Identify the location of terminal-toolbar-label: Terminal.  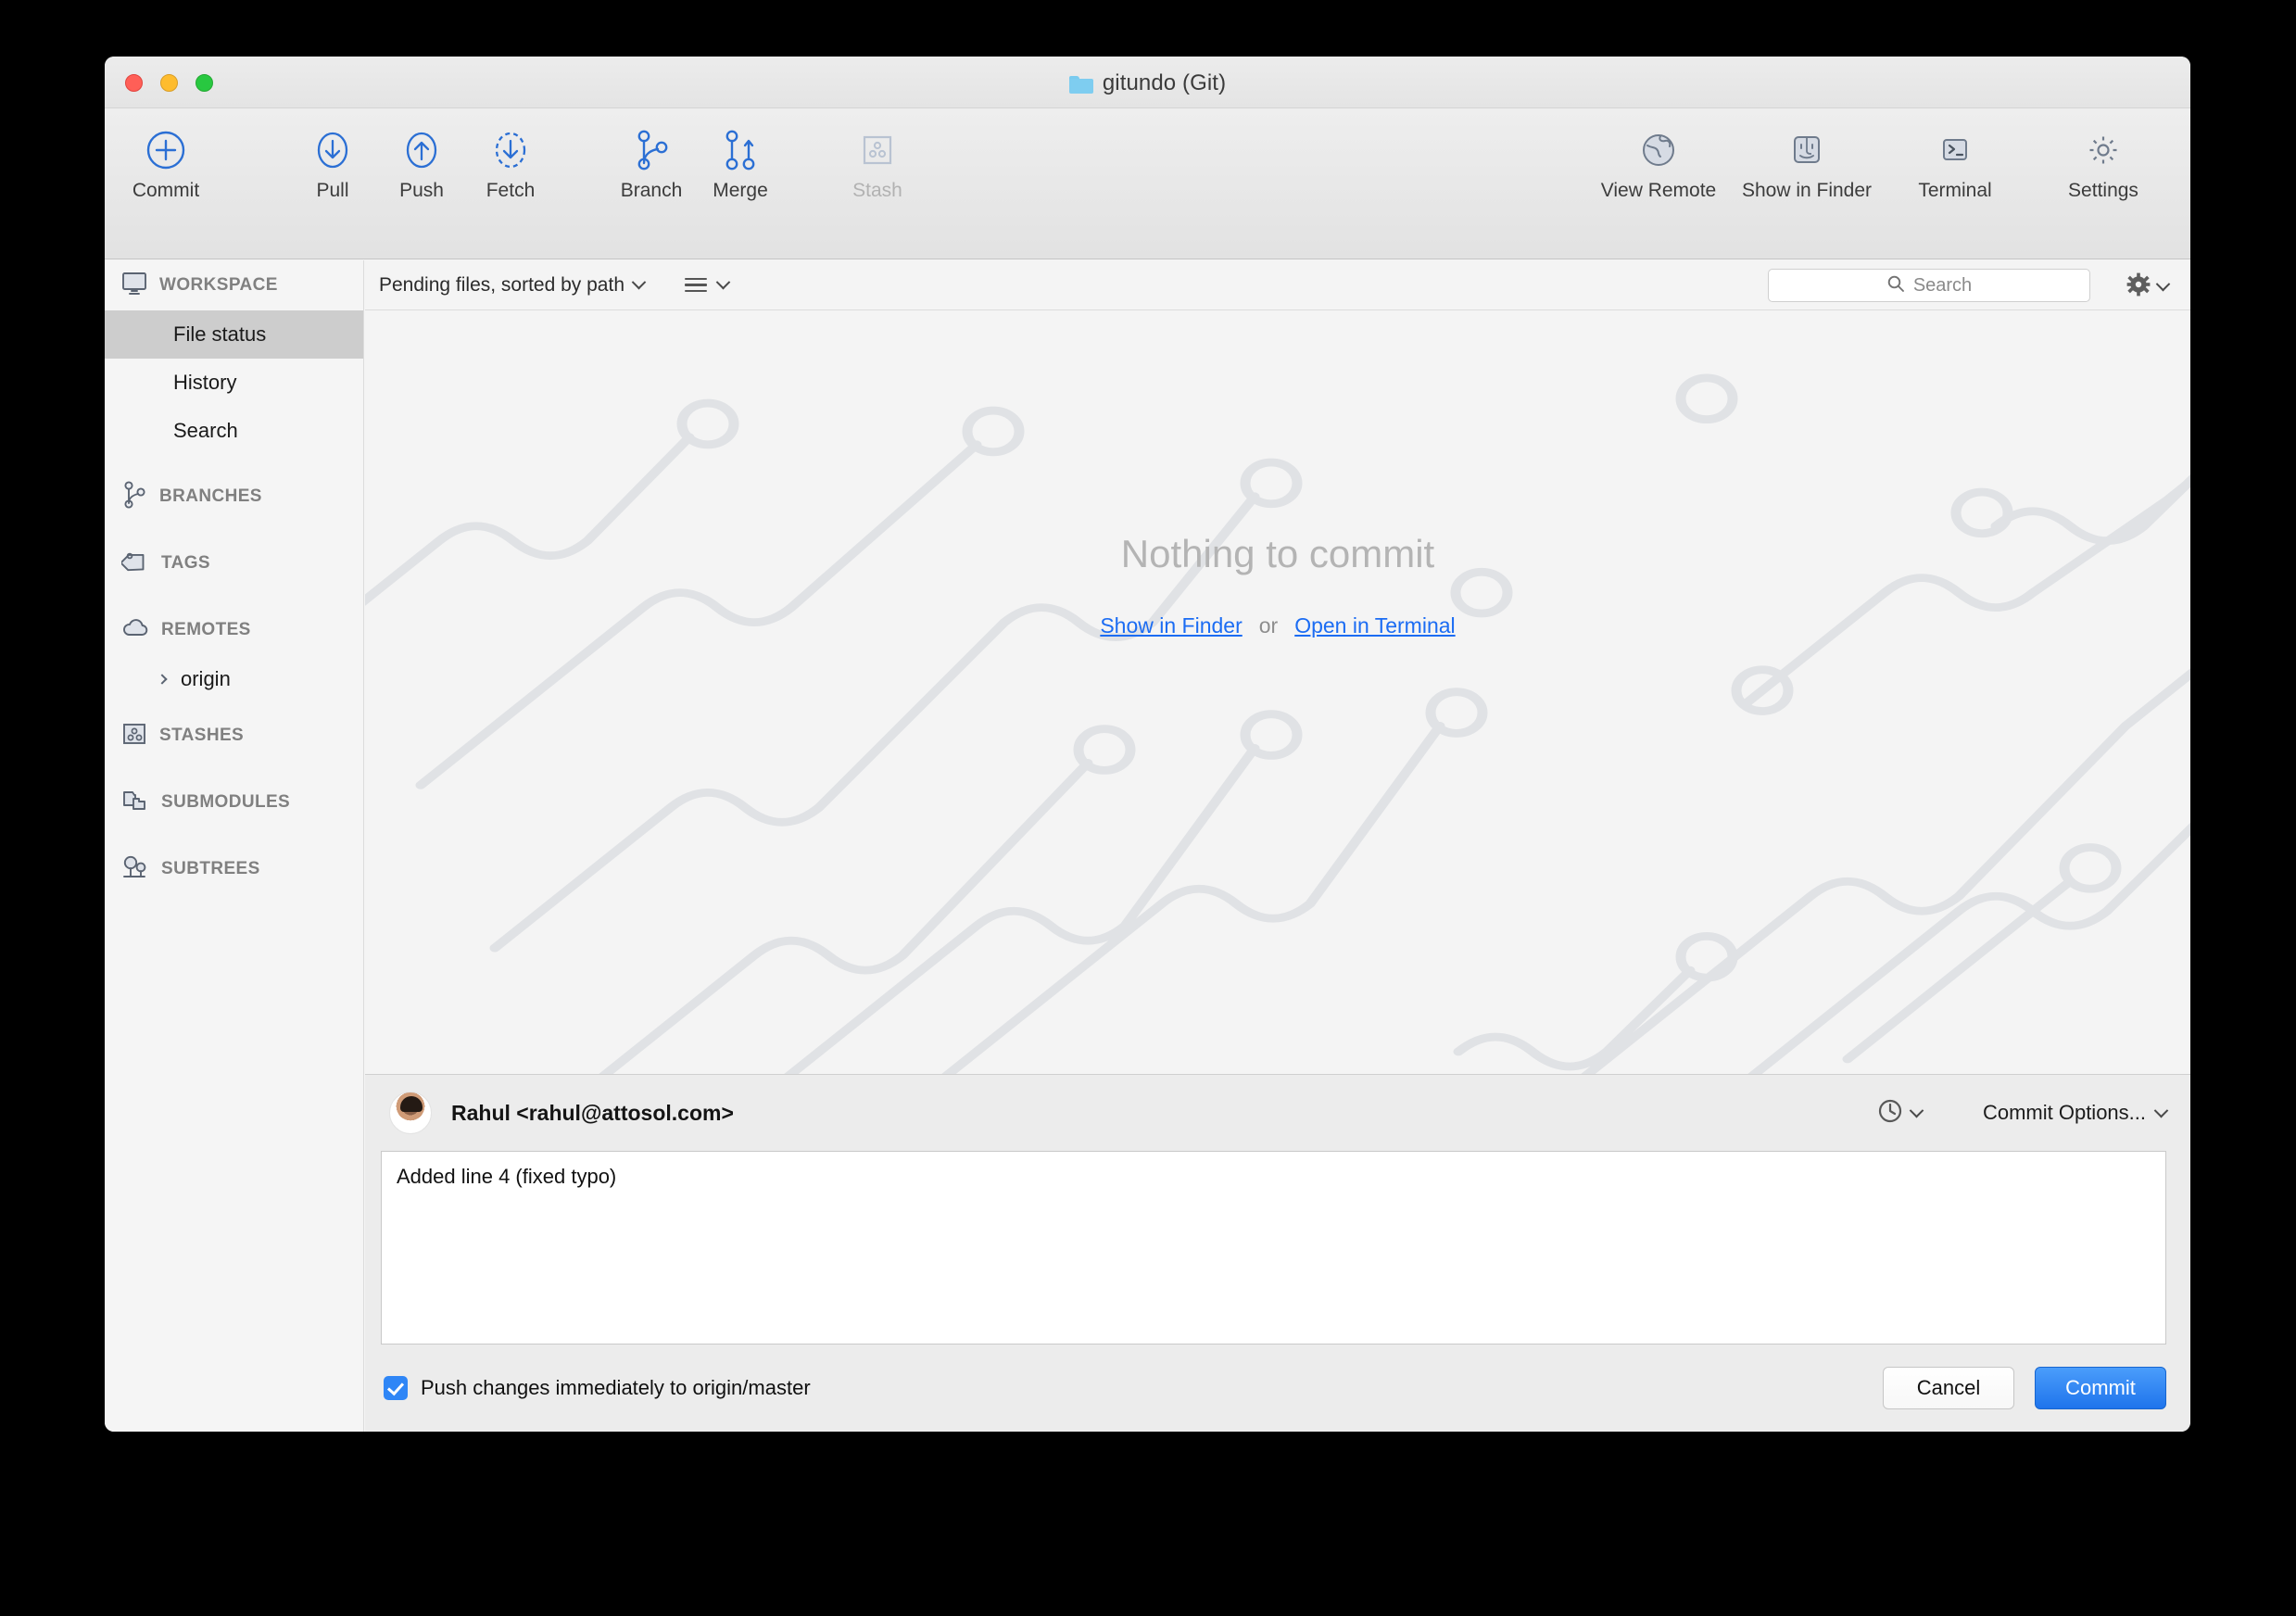
(1955, 190).